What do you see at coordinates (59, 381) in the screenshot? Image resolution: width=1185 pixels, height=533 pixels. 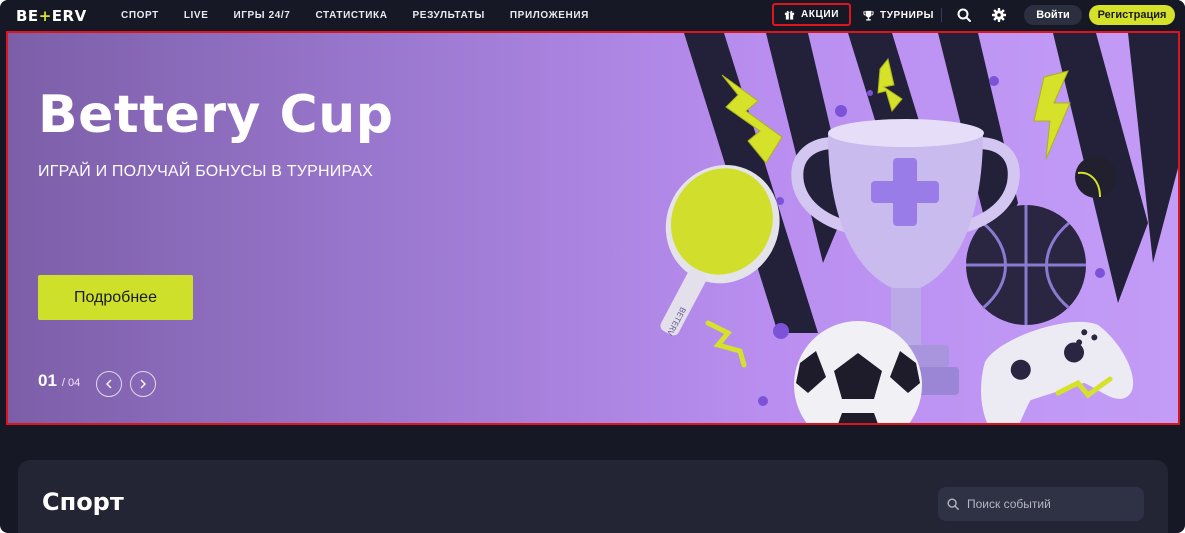 I see `slide-counter: 01 / 04` at bounding box center [59, 381].